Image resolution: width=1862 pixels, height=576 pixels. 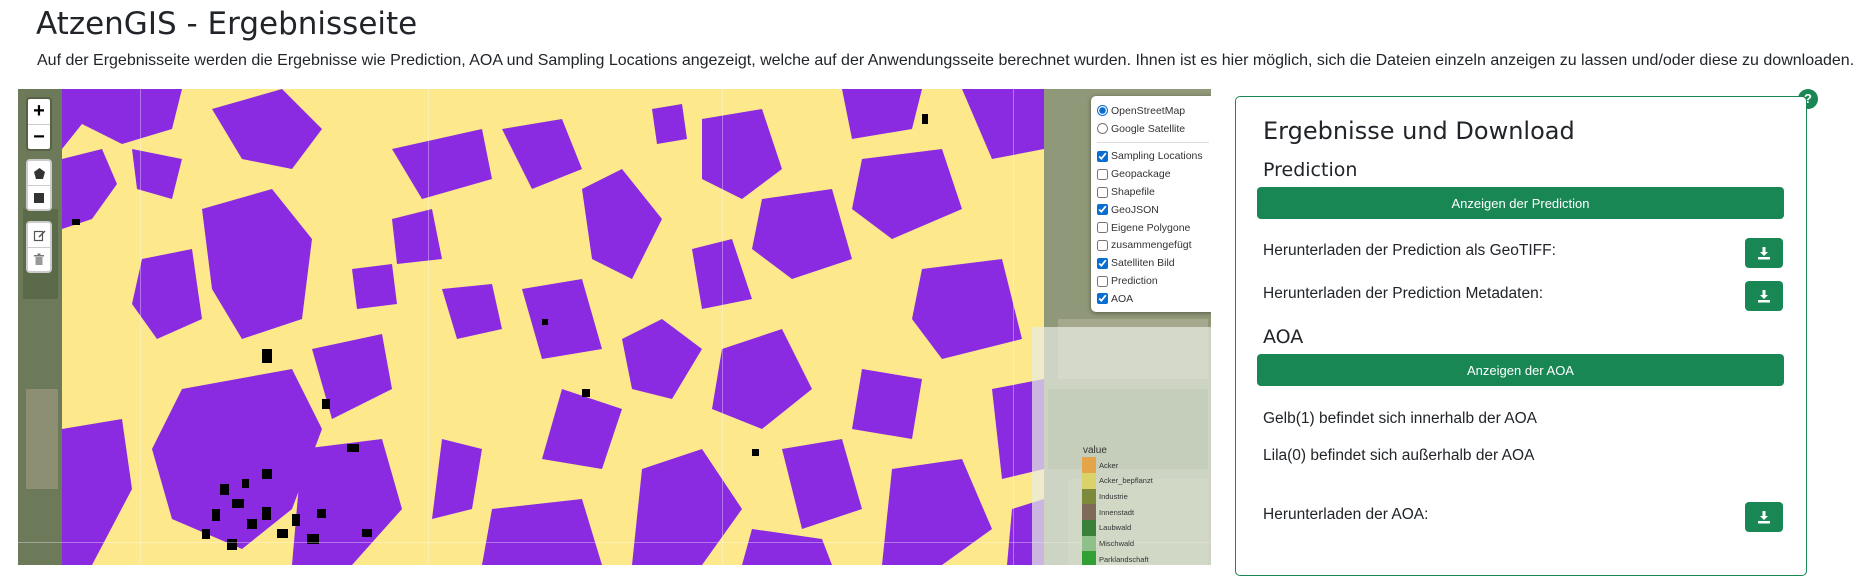 I want to click on legend-entry: Mischwald, so click(x=1108, y=543).